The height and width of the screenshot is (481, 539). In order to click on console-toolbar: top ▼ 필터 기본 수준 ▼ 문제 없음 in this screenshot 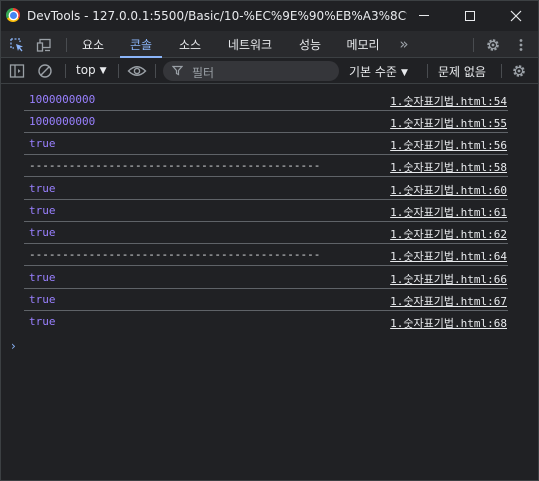, I will do `click(269, 71)`.